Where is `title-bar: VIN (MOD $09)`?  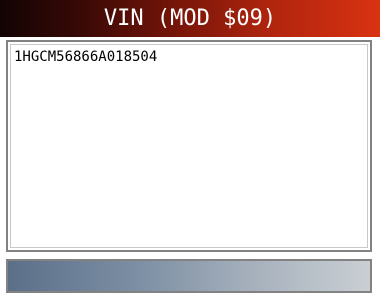 title-bar: VIN (MOD $09) is located at coordinates (190, 18).